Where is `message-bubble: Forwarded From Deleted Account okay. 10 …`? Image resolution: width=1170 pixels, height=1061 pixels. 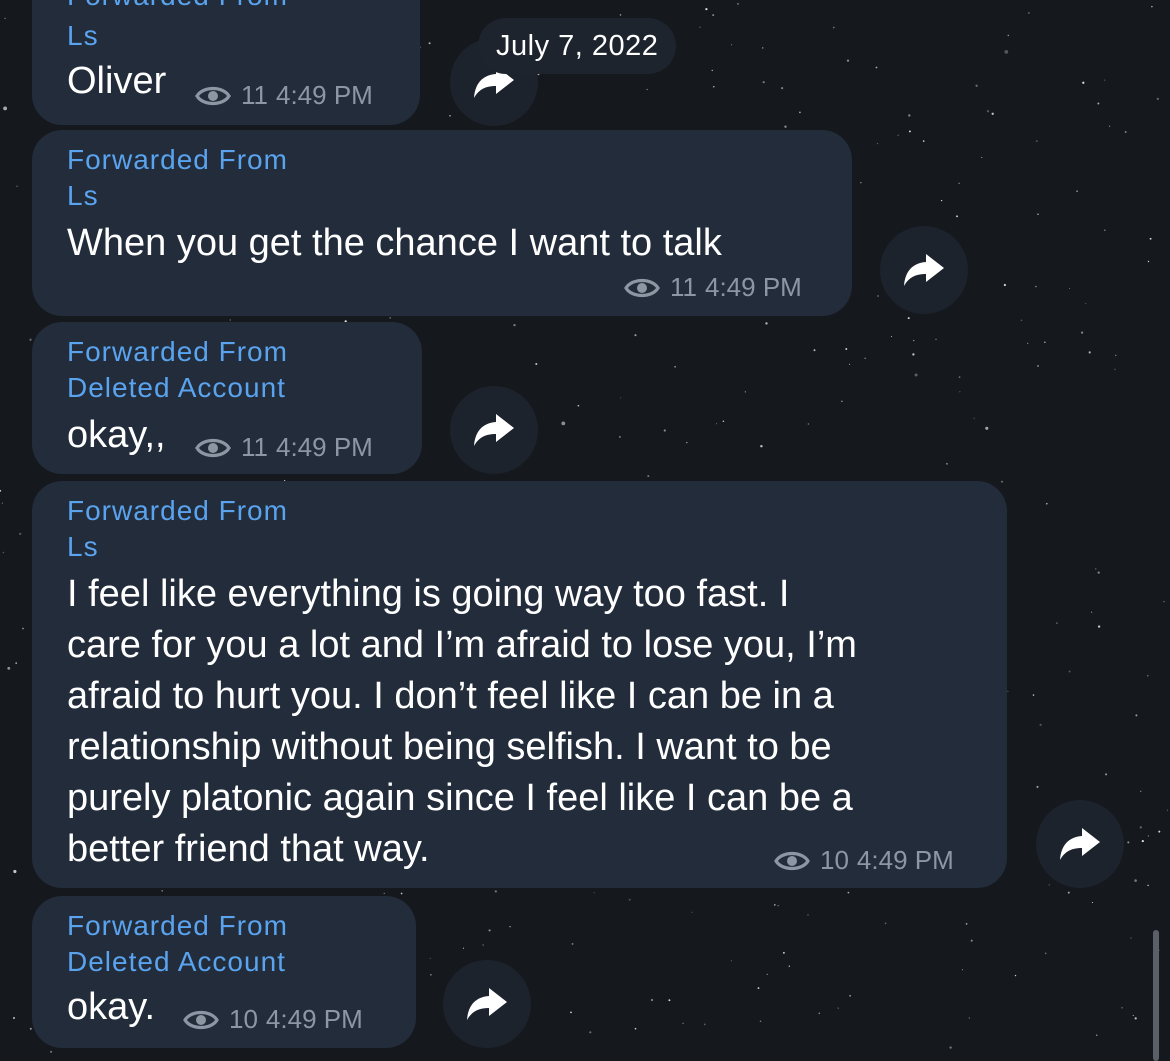 message-bubble: Forwarded From Deleted Account okay. 10 … is located at coordinates (224, 972).